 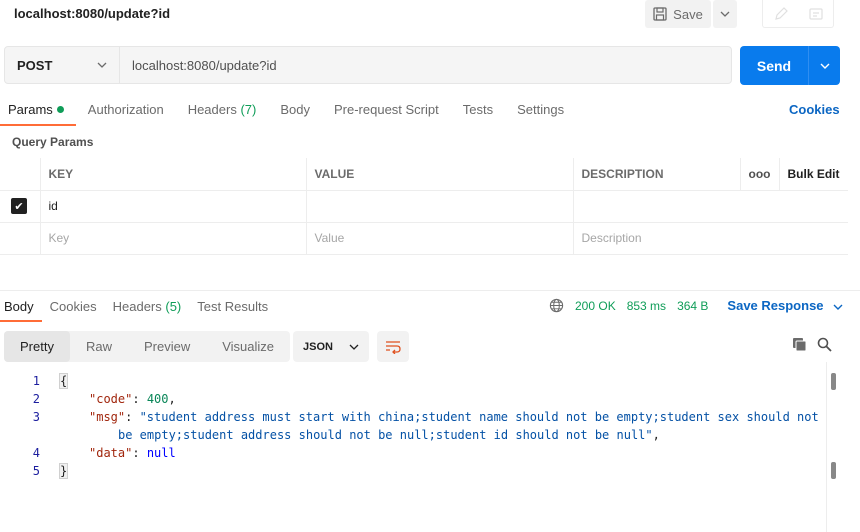 I want to click on code-line: "code": 400,, so click(x=132, y=399).